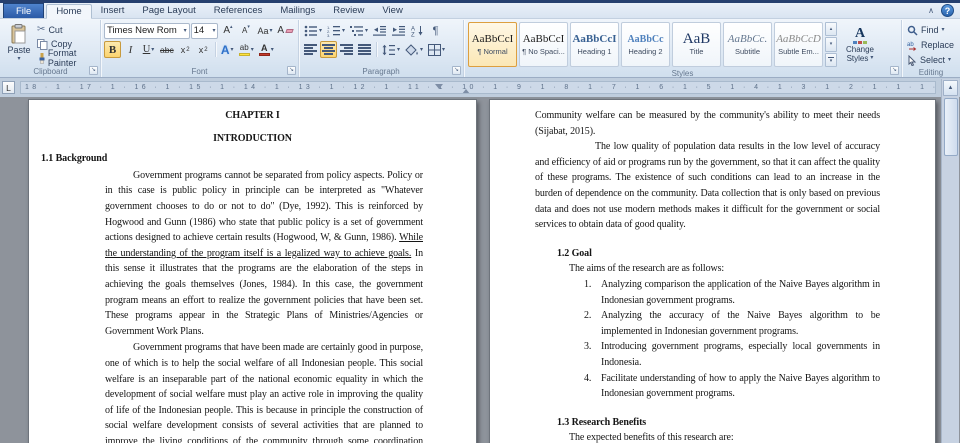  What do you see at coordinates (413, 34) in the screenshot?
I see `svg-text: Z` at bounding box center [413, 34].